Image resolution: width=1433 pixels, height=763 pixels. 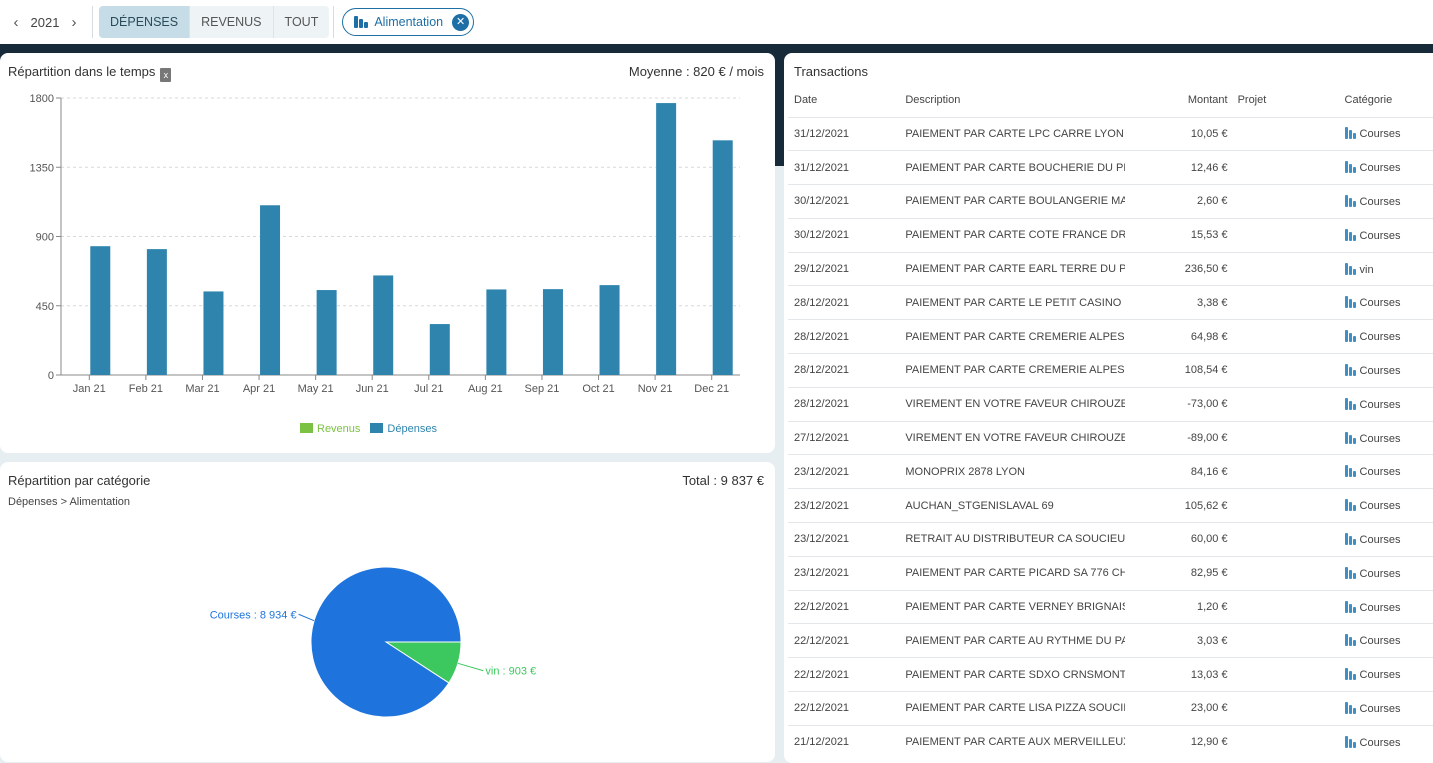 What do you see at coordinates (1019, 742) in the screenshot?
I see `tx-description: PAIEMENT PAR CARTE AUX MERVEILLEUX W` at bounding box center [1019, 742].